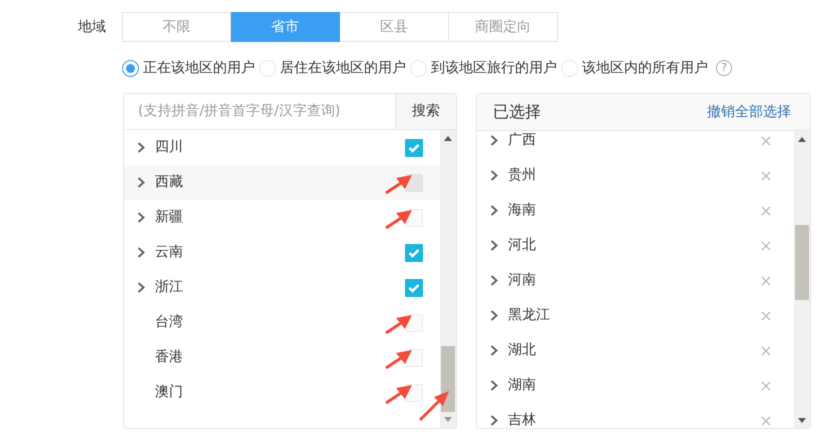 The image size is (829, 446). Describe the element at coordinates (169, 182) in the screenshot. I see `province-name: 西藏` at that location.